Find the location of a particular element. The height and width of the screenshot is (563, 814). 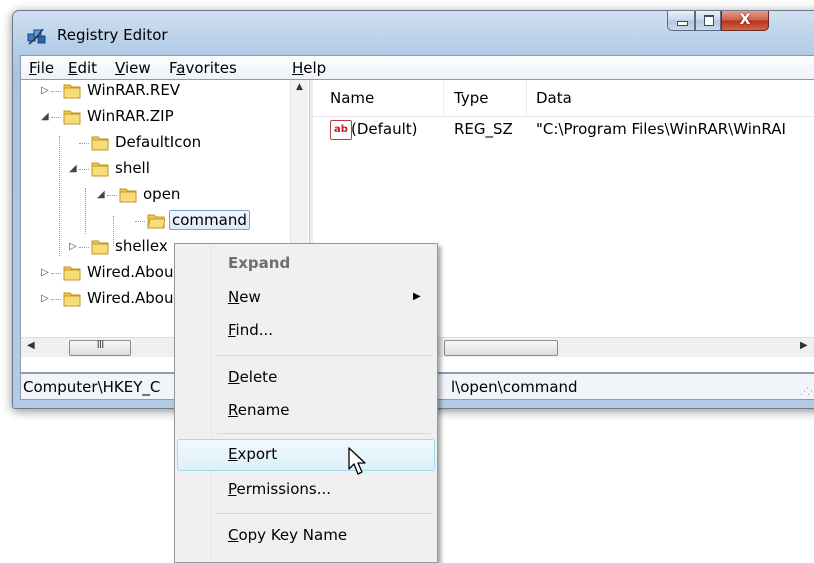

menu-item-label: Delete is located at coordinates (253, 377).